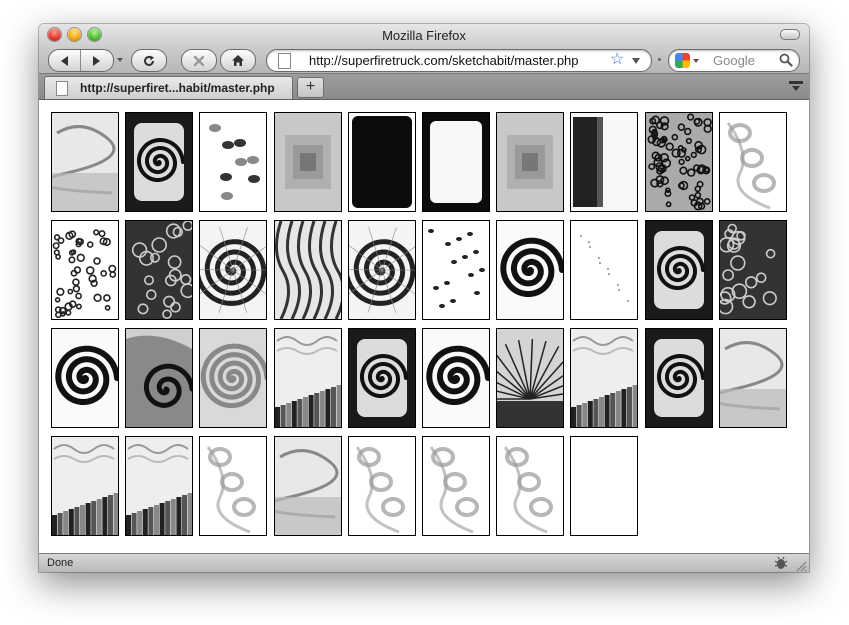 The image size is (849, 625). I want to click on bookmark-star-icon: ☆, so click(617, 60).